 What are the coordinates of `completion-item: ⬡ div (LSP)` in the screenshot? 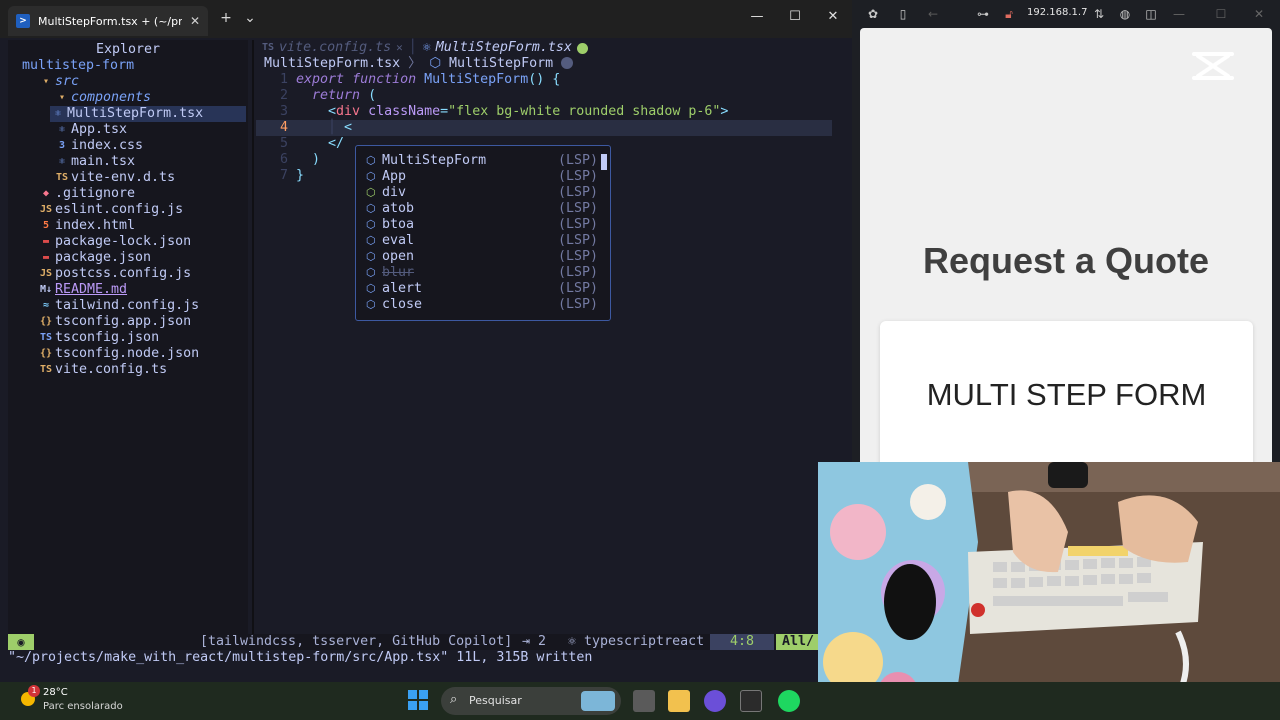 It's located at (482, 193).